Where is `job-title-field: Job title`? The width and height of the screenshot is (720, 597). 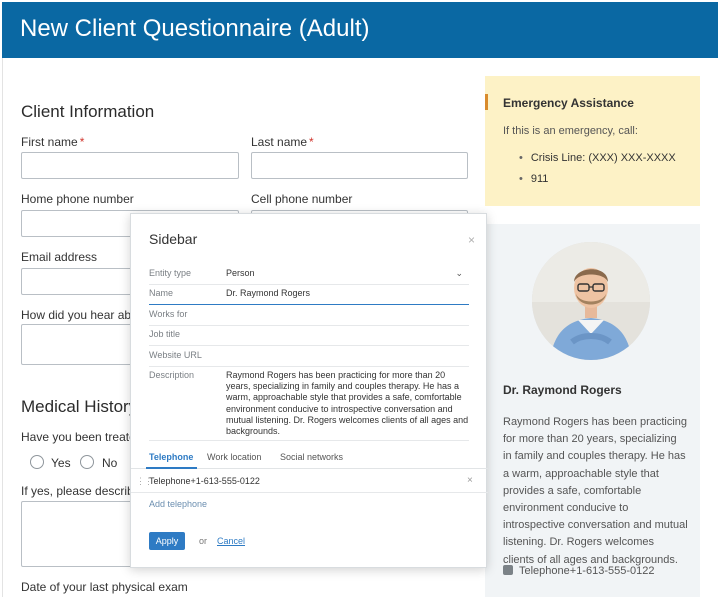 job-title-field: Job title is located at coordinates (309, 337).